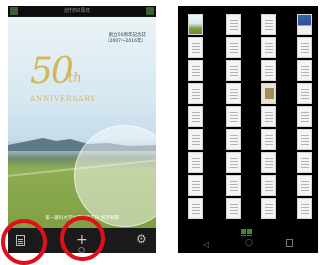 The width and height of the screenshot is (320, 265). Describe the element at coordinates (75, 78) in the screenshot. I see `anniversary-logo-suffix: th` at that location.